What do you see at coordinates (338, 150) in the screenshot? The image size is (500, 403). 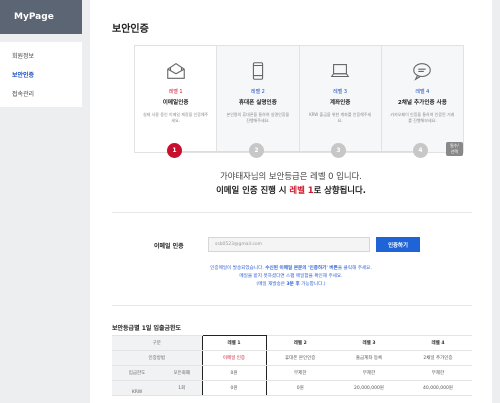 I see `step-3: 3` at bounding box center [338, 150].